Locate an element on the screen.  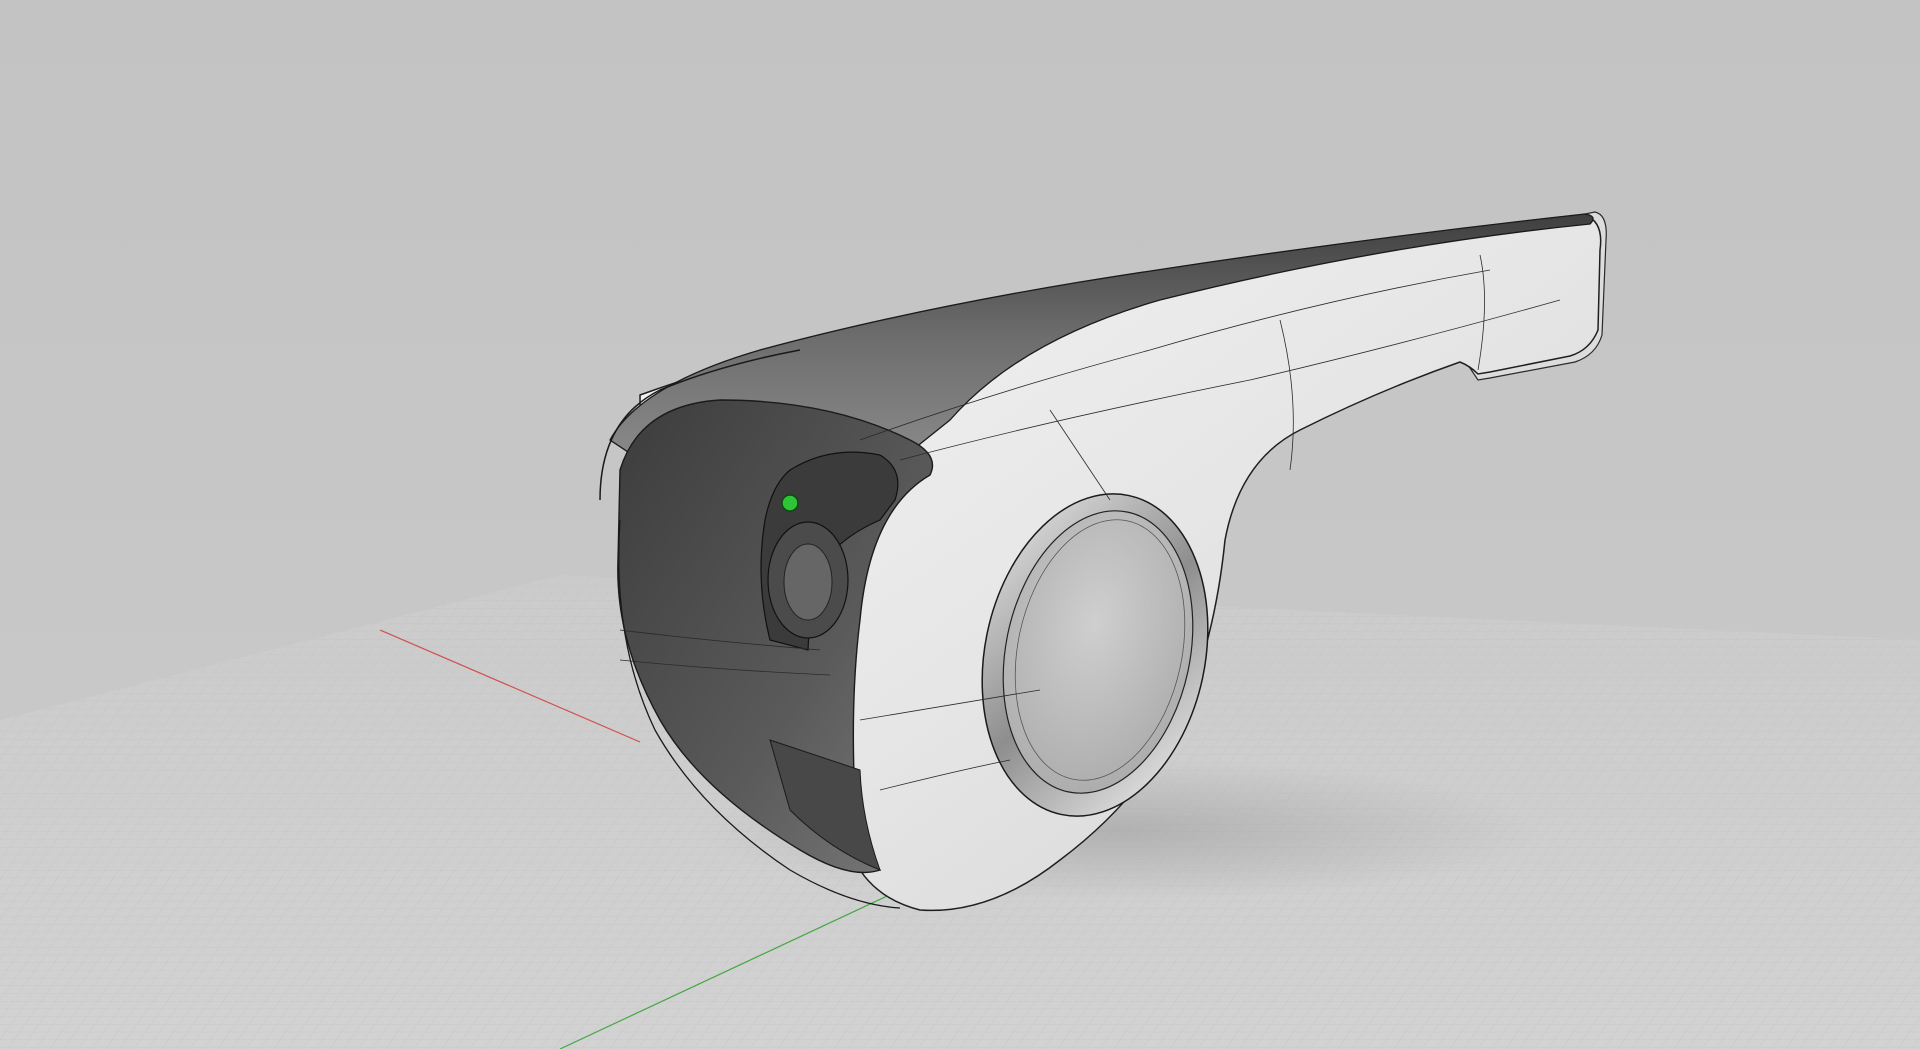
lens-glass is located at coordinates (808, 582).